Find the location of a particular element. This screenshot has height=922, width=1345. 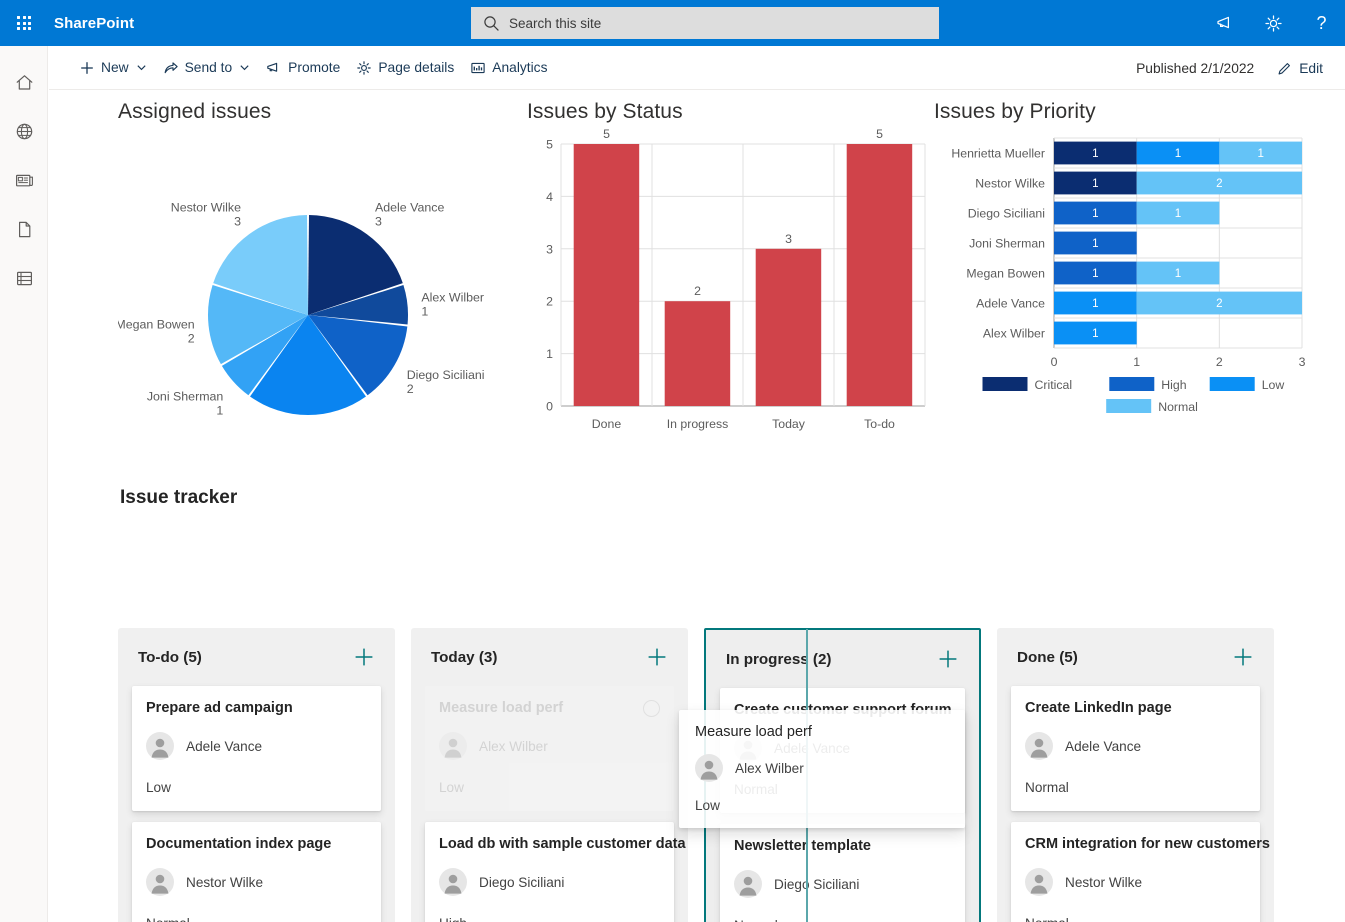

new-button: New is located at coordinates (113, 68).